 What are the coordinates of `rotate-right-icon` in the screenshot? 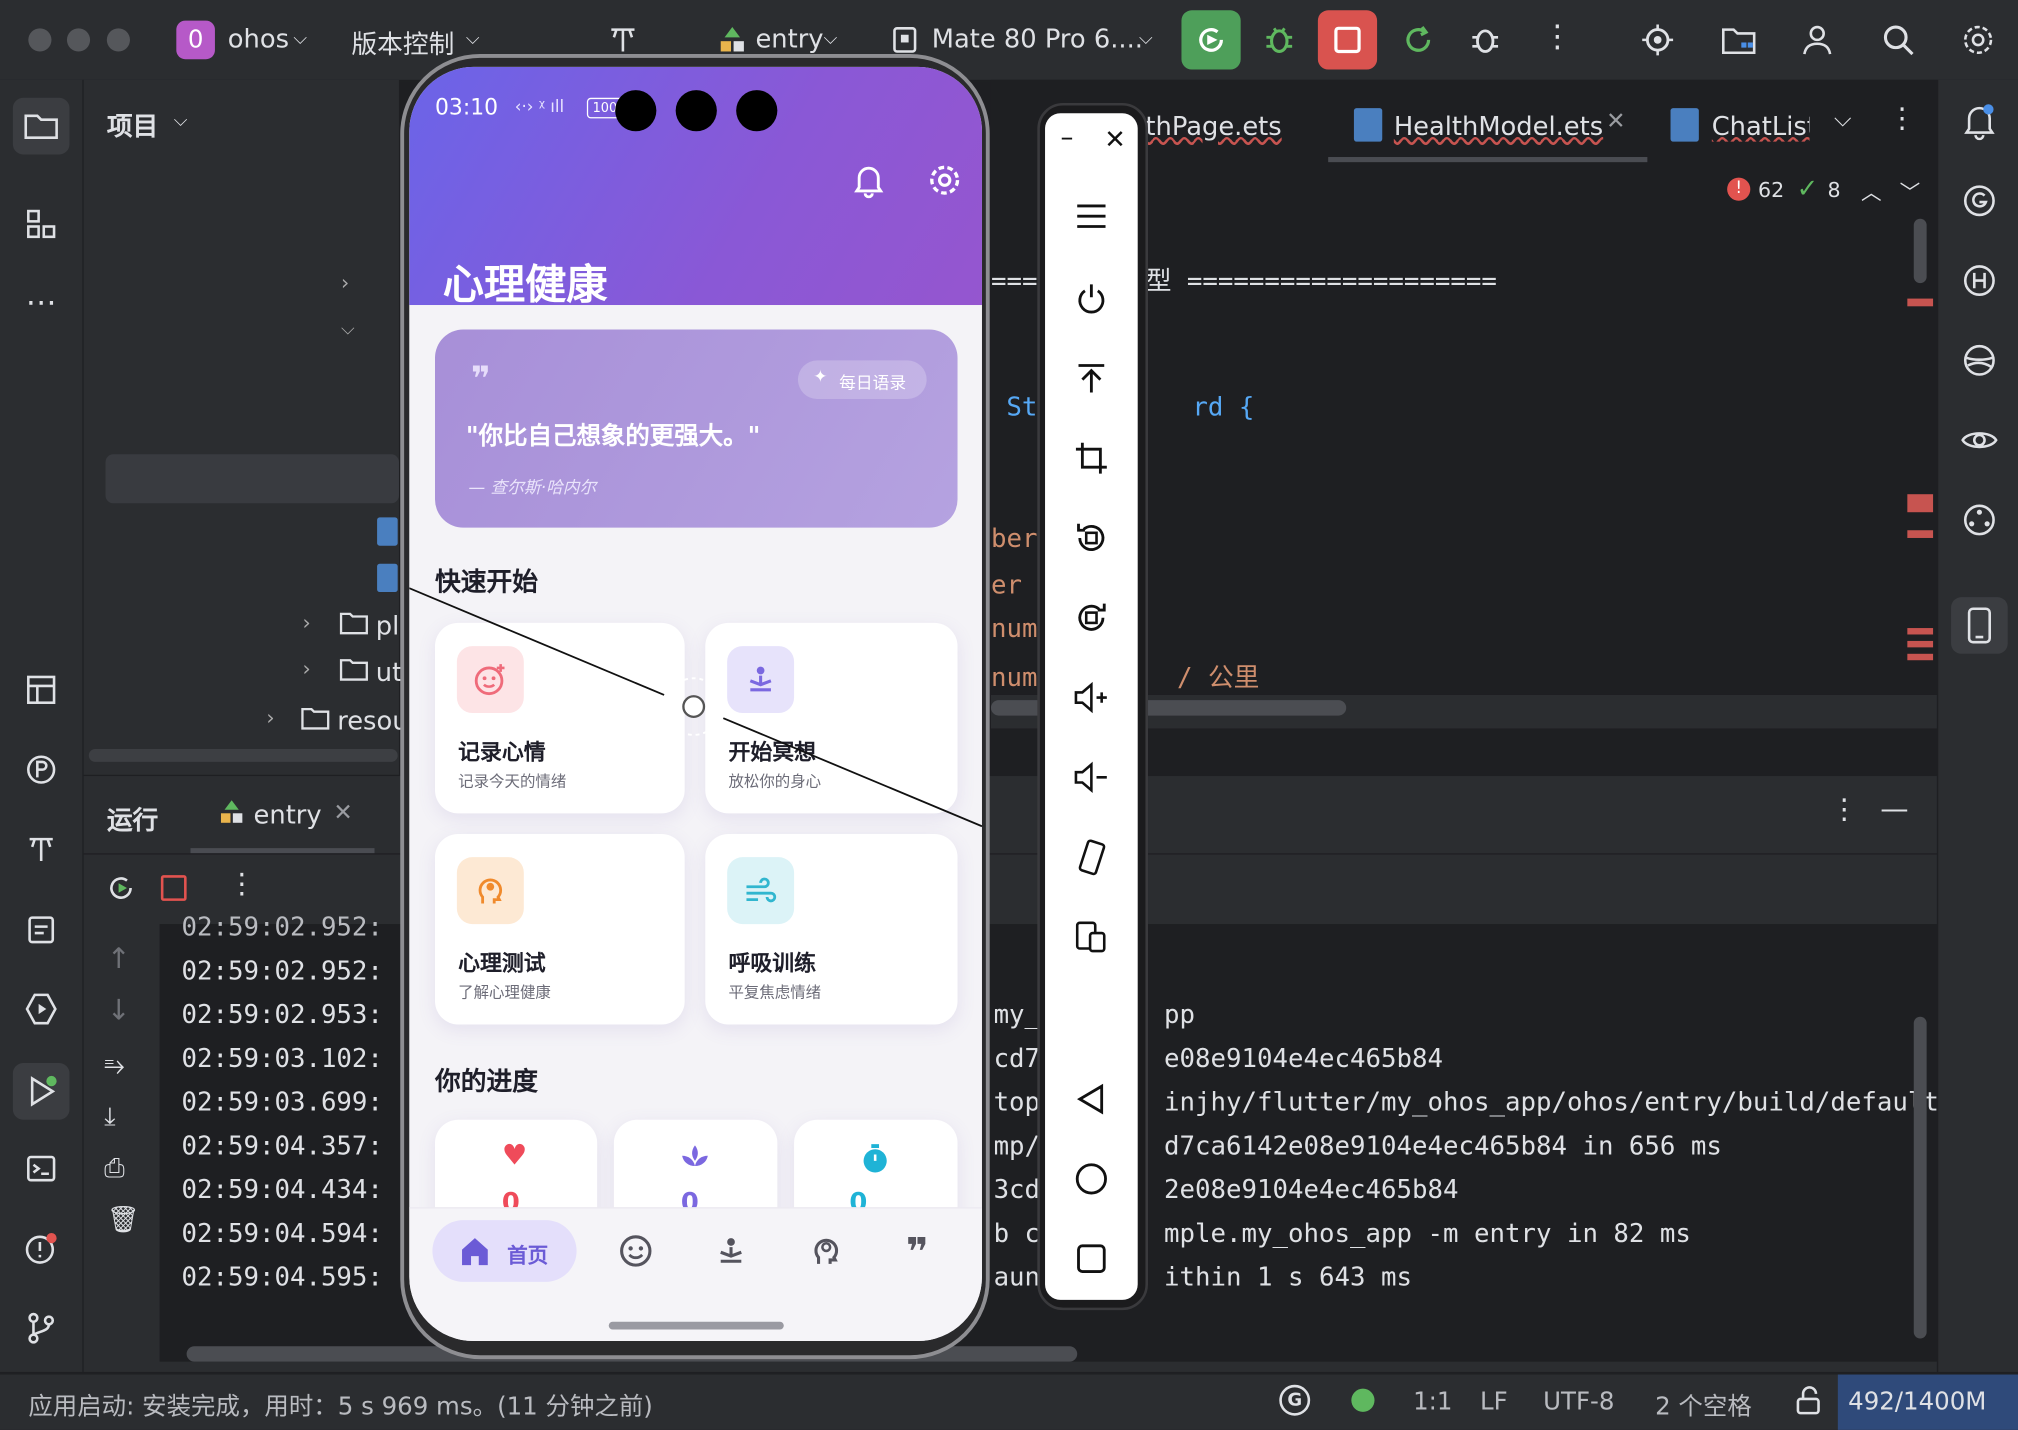 It's located at (1091, 618).